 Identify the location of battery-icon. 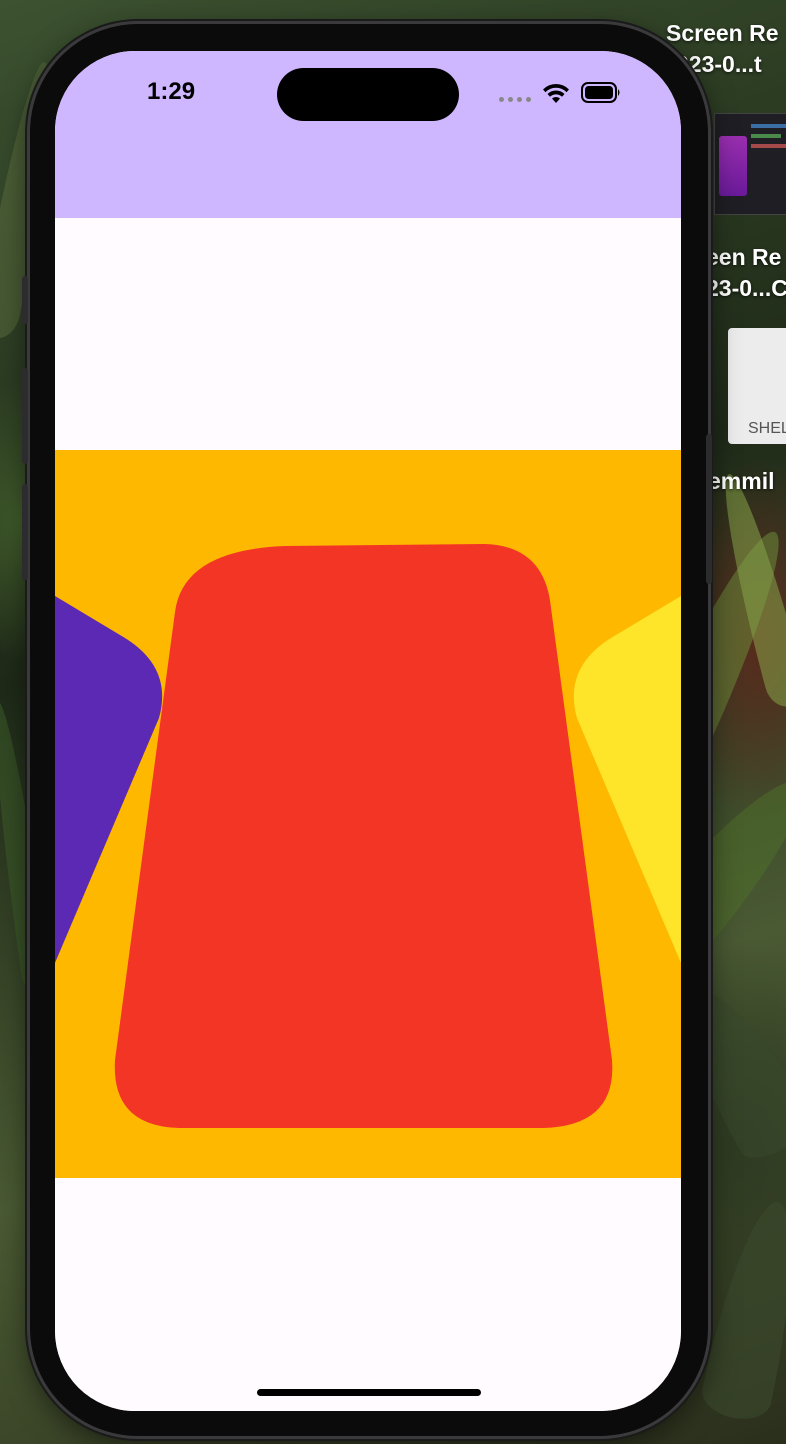
(600, 92).